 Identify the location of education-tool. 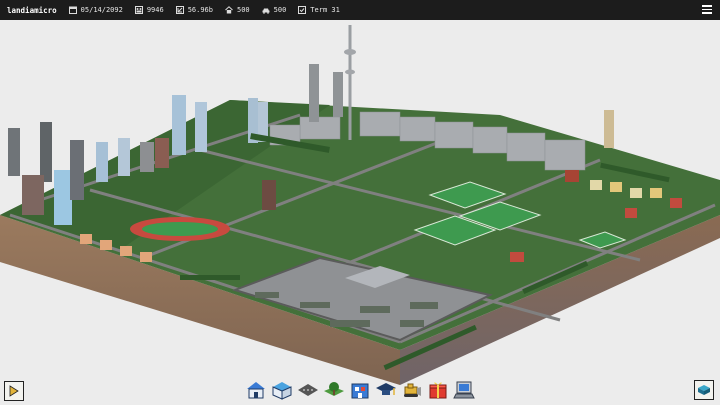
(359, 390).